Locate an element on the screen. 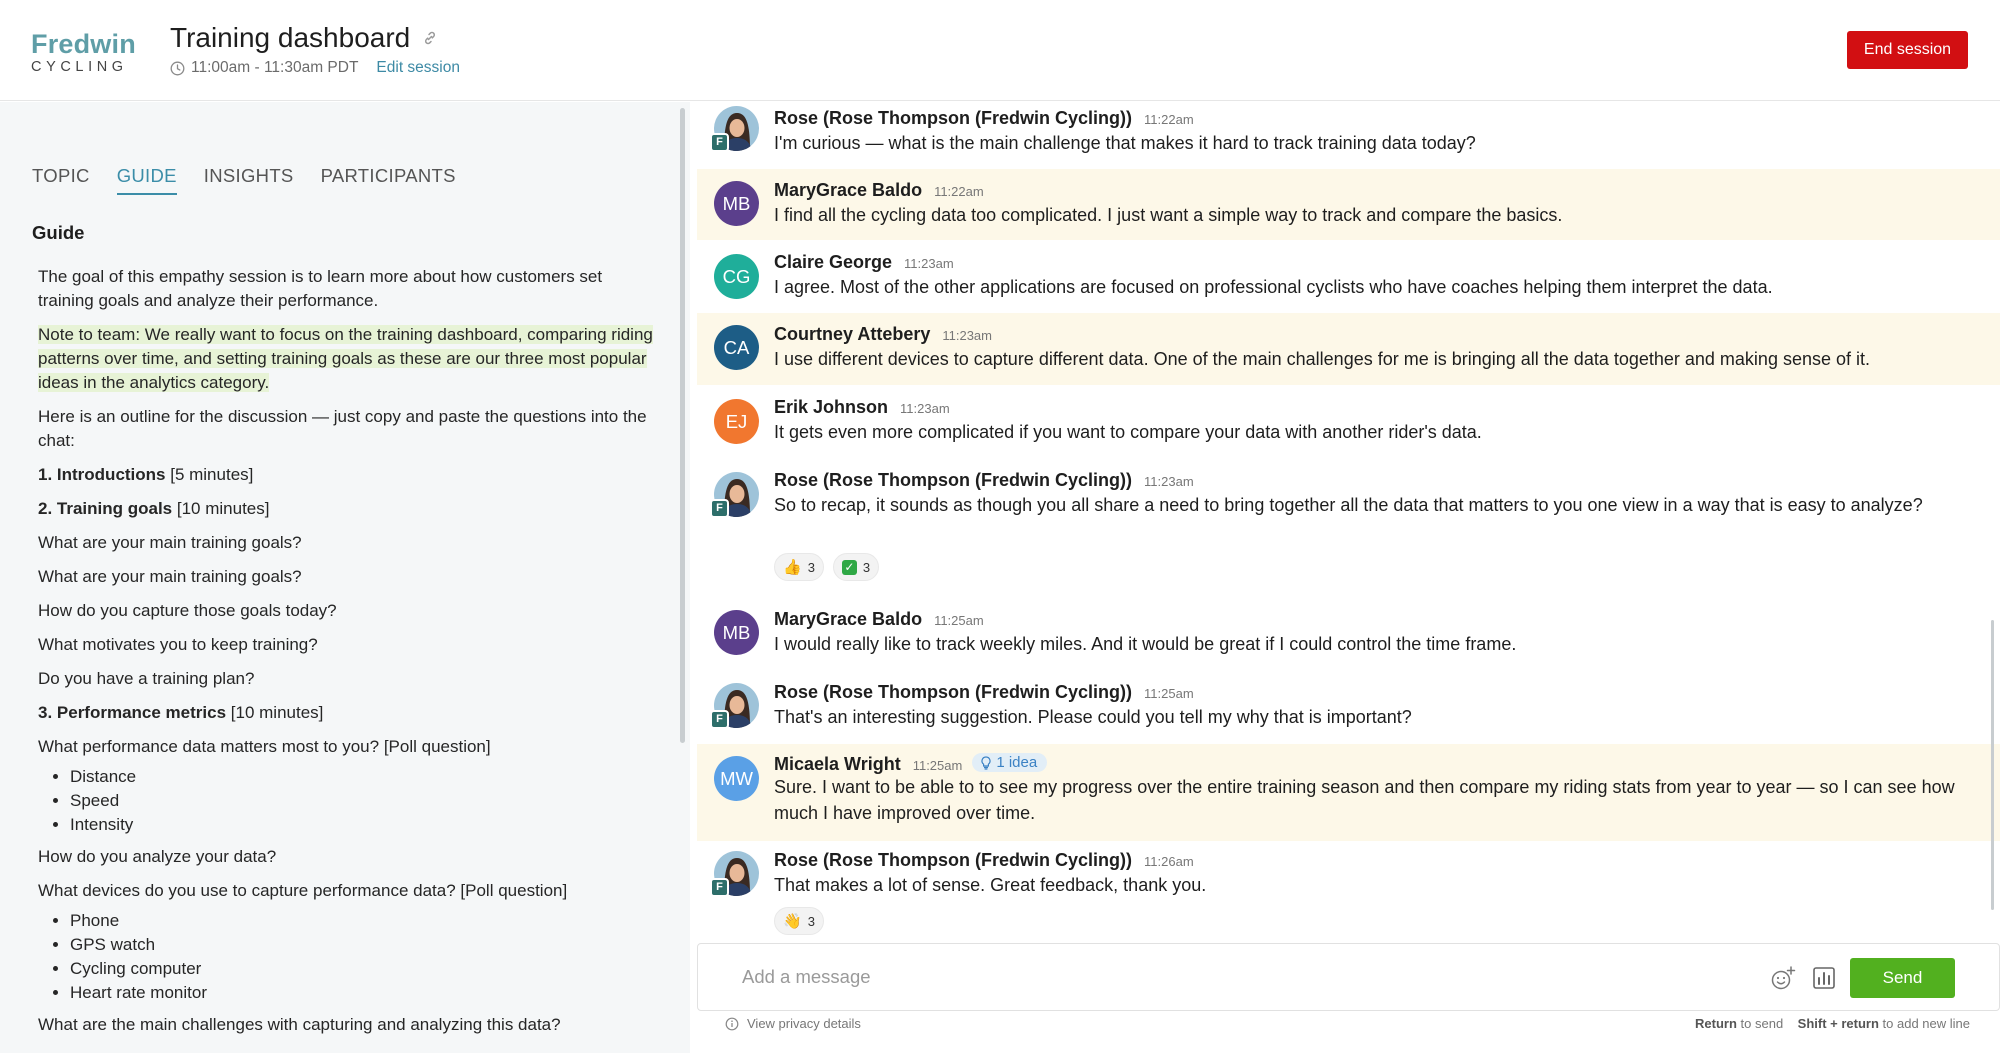  thumbs-up-icon: 👍 is located at coordinates (792, 567).